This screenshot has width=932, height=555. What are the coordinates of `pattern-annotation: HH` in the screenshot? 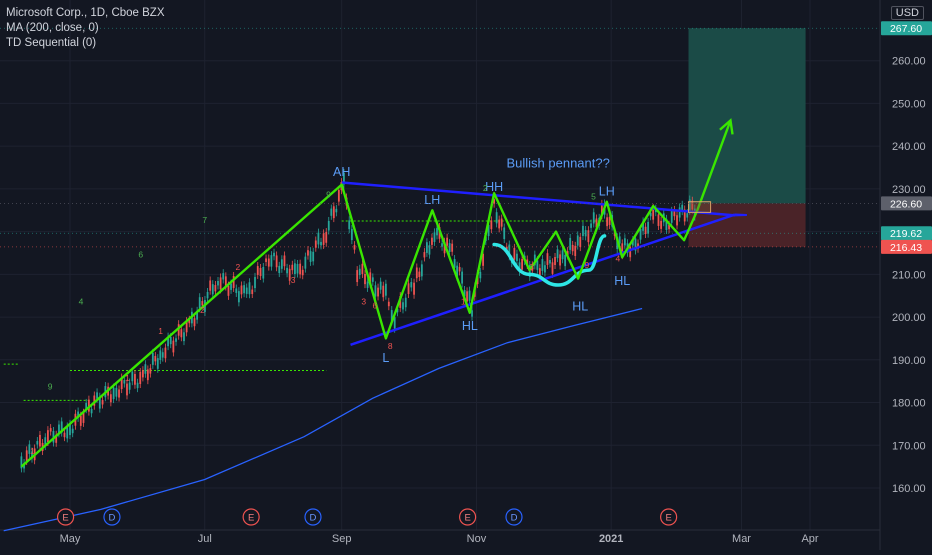 It's located at (494, 187).